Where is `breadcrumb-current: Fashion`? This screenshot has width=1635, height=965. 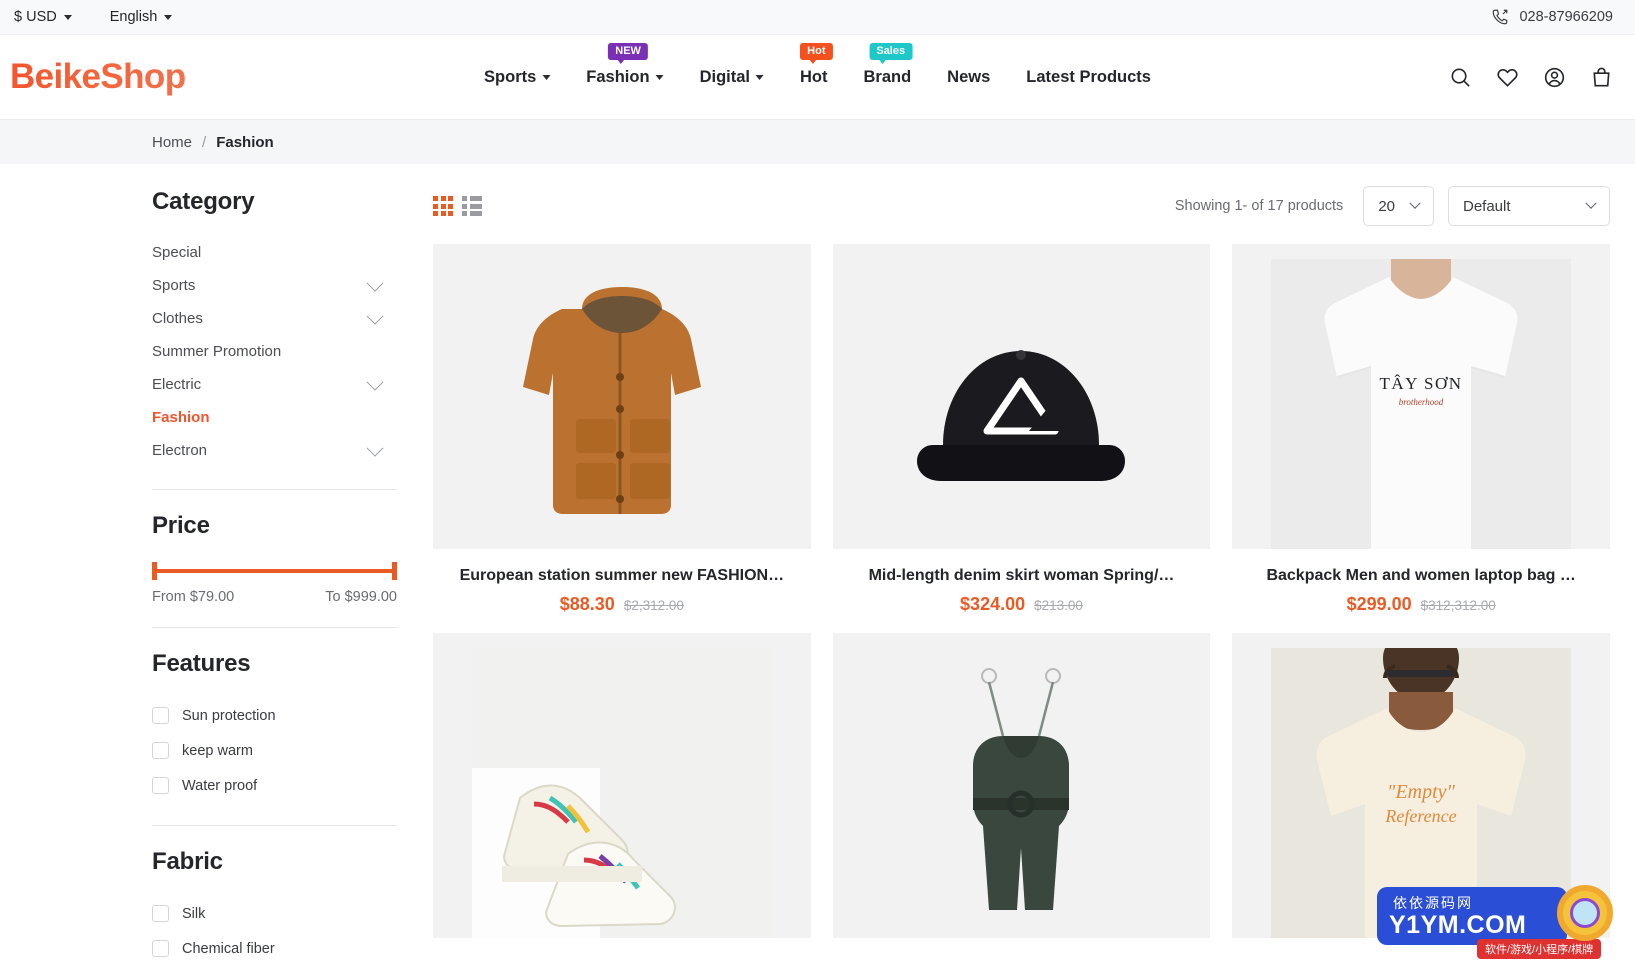 breadcrumb-current: Fashion is located at coordinates (245, 142).